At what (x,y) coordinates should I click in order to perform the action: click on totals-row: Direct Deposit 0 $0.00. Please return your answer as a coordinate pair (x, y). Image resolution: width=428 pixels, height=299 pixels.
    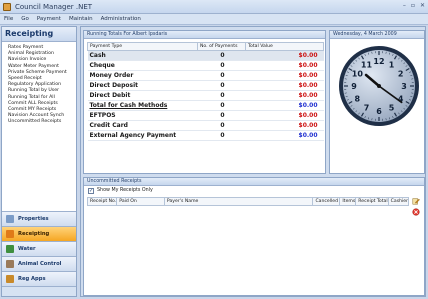
    Looking at the image, I should click on (205, 85).